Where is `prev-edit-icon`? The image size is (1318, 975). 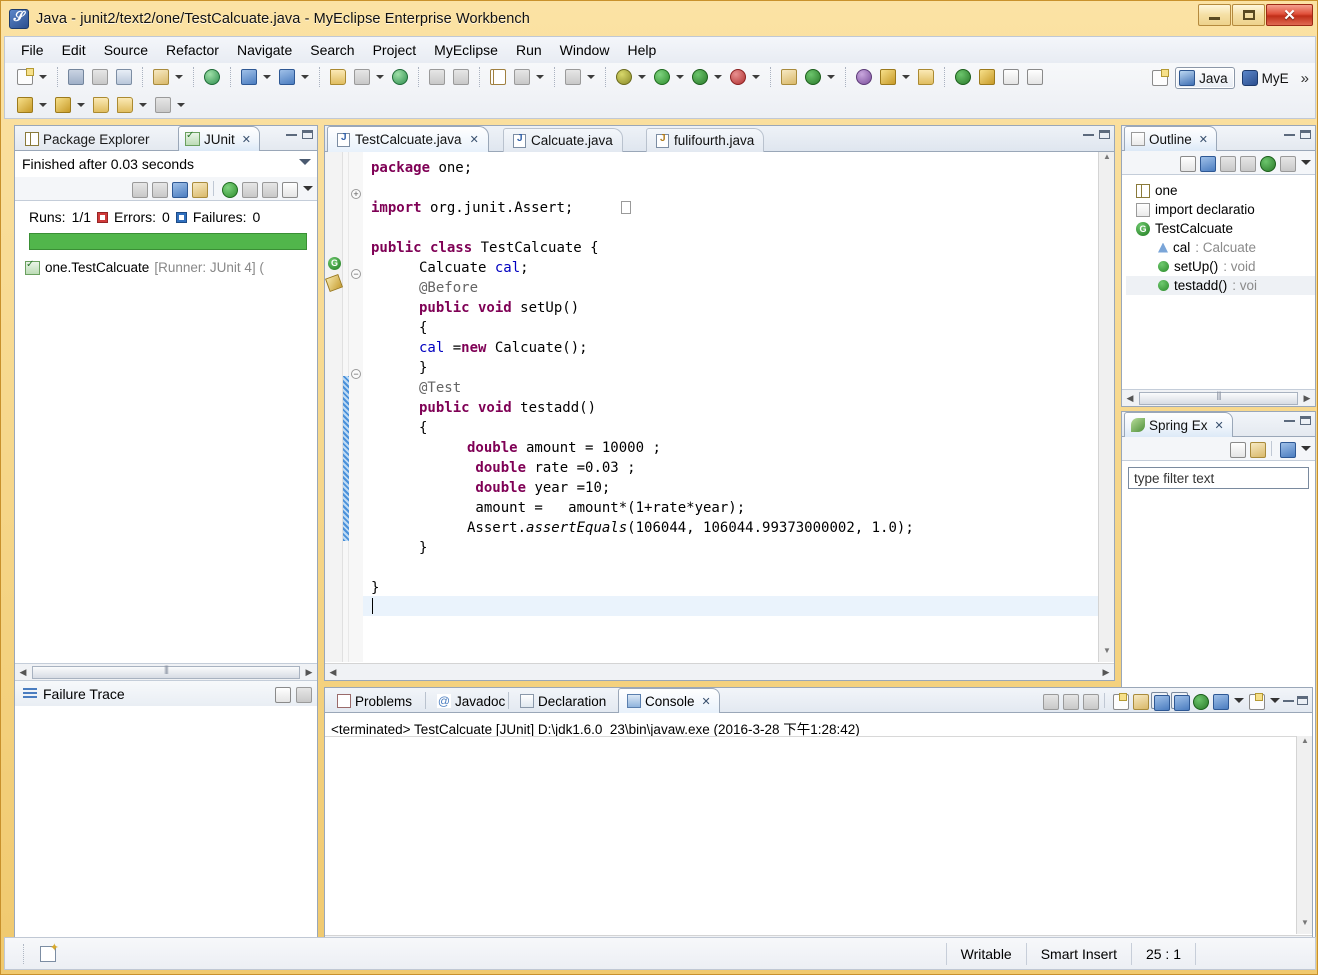
prev-edit-icon is located at coordinates (25, 105).